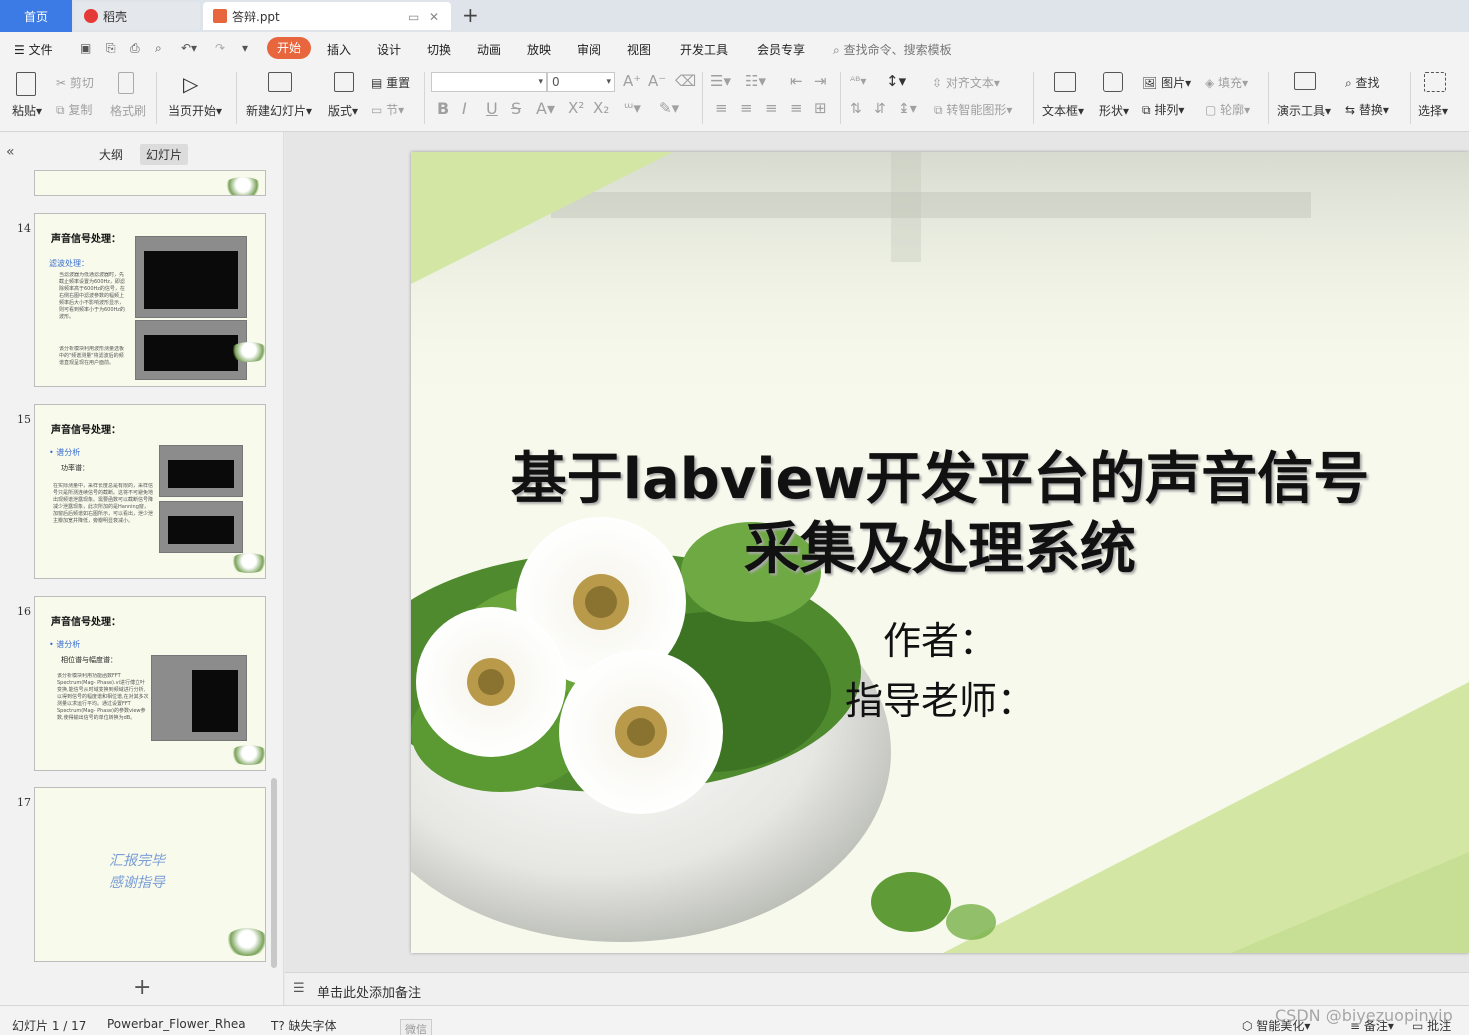 The width and height of the screenshot is (1469, 1035). Describe the element at coordinates (150, 874) in the screenshot. I see `slide-thumbnail: 汇报完毕 感谢指导` at that location.